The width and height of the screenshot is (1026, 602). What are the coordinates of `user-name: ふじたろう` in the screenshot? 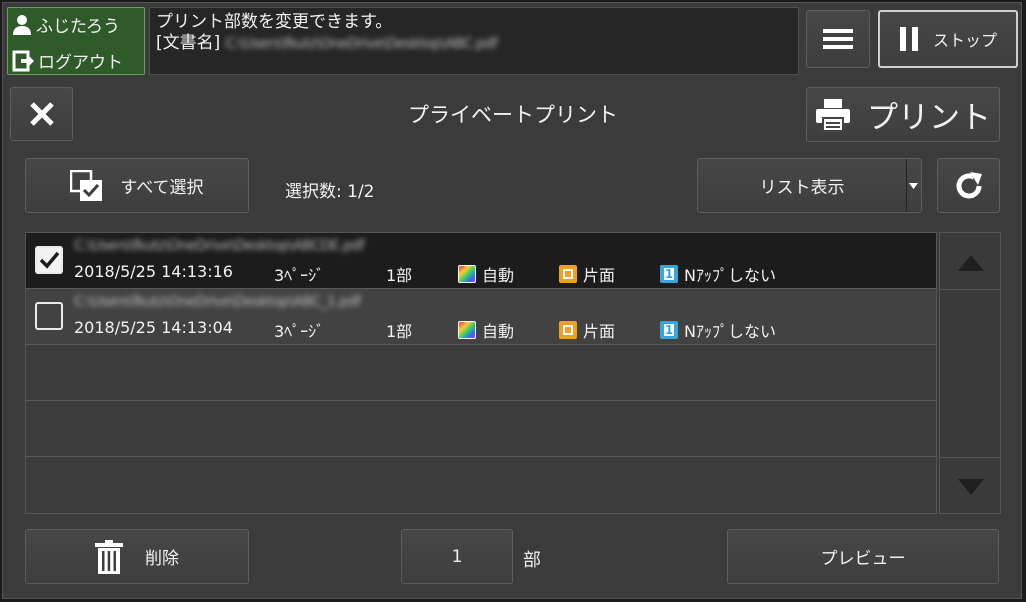 It's located at (78, 27).